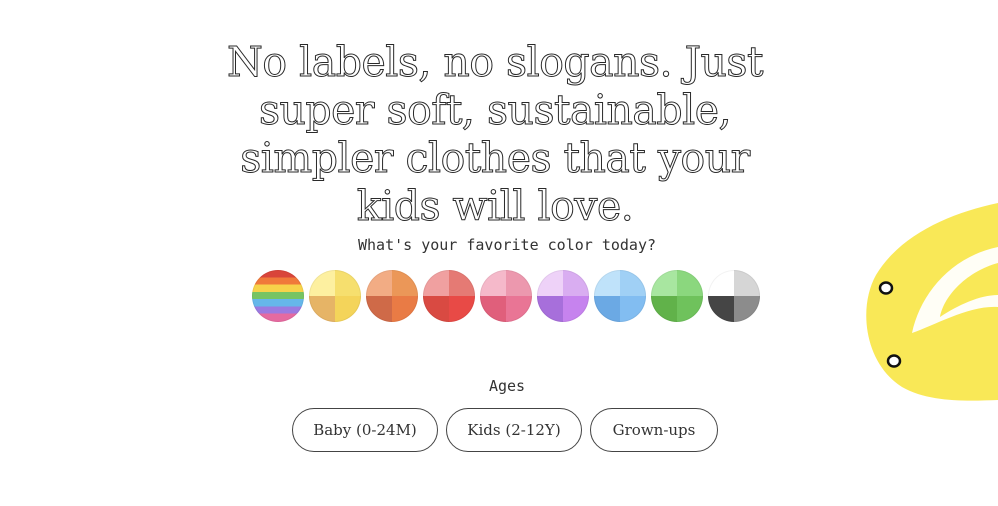 The width and height of the screenshot is (998, 506). I want to click on color-swatch-grayscale, so click(734, 296).